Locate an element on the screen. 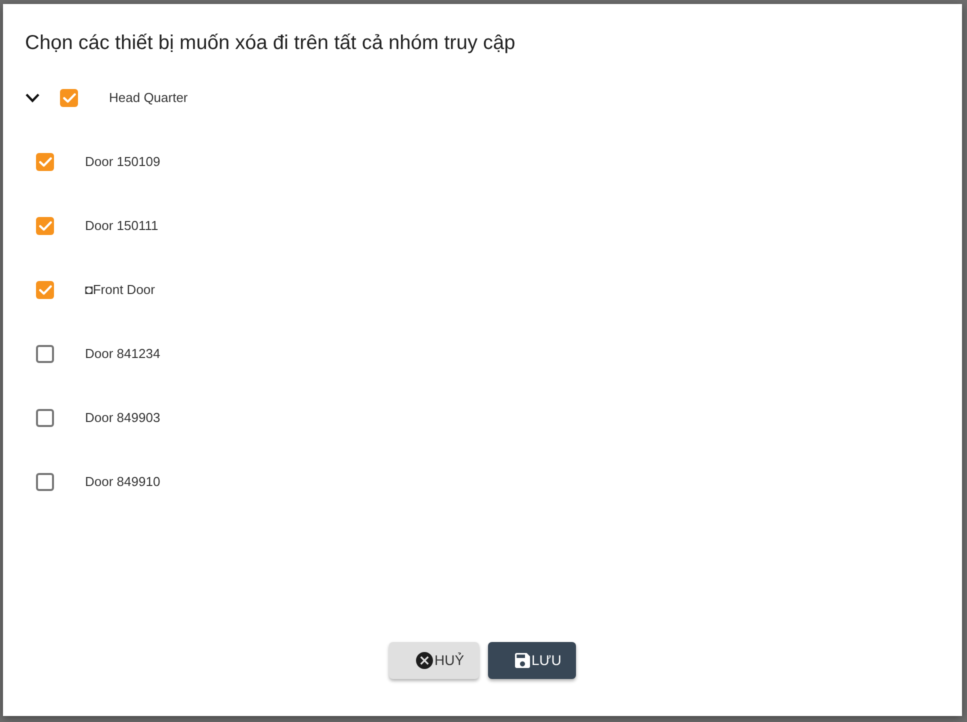 The image size is (967, 722). save-button: LƯU is located at coordinates (532, 660).